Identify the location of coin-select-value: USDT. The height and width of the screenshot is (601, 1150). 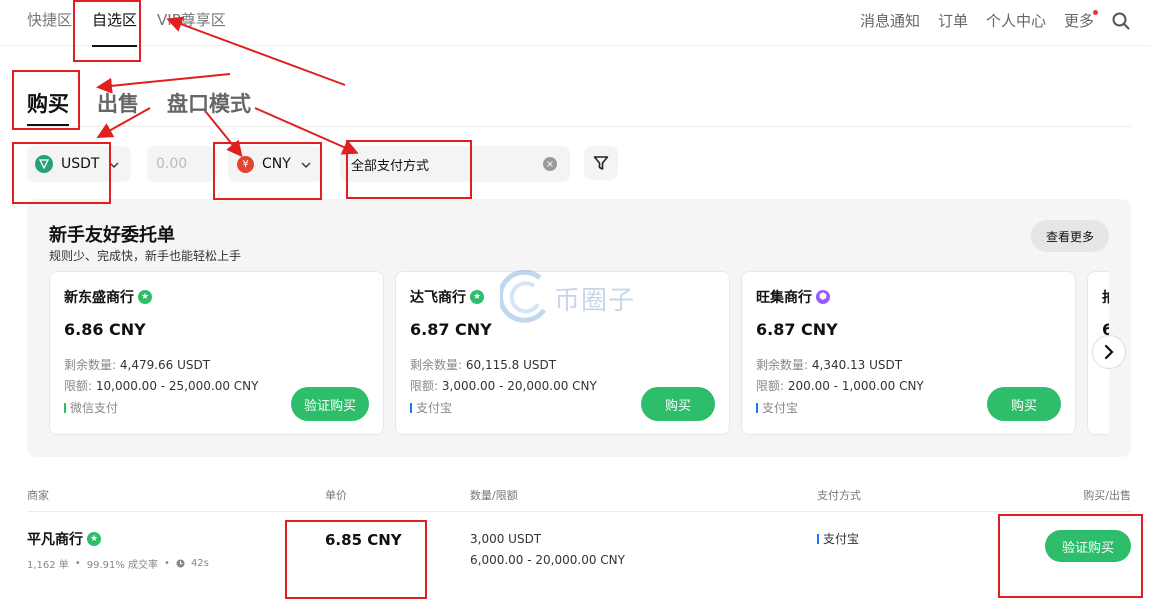
(80, 164).